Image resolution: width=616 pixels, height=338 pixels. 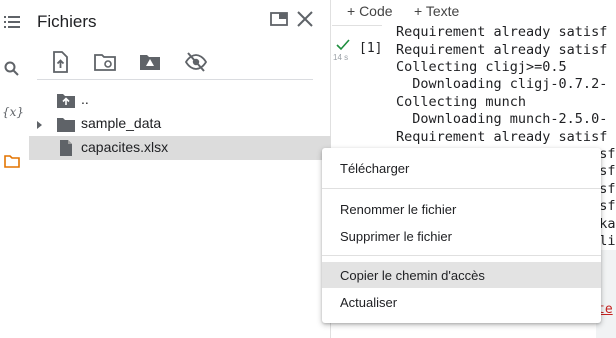 I want to click on left-rail: {x}, so click(x=13, y=169).